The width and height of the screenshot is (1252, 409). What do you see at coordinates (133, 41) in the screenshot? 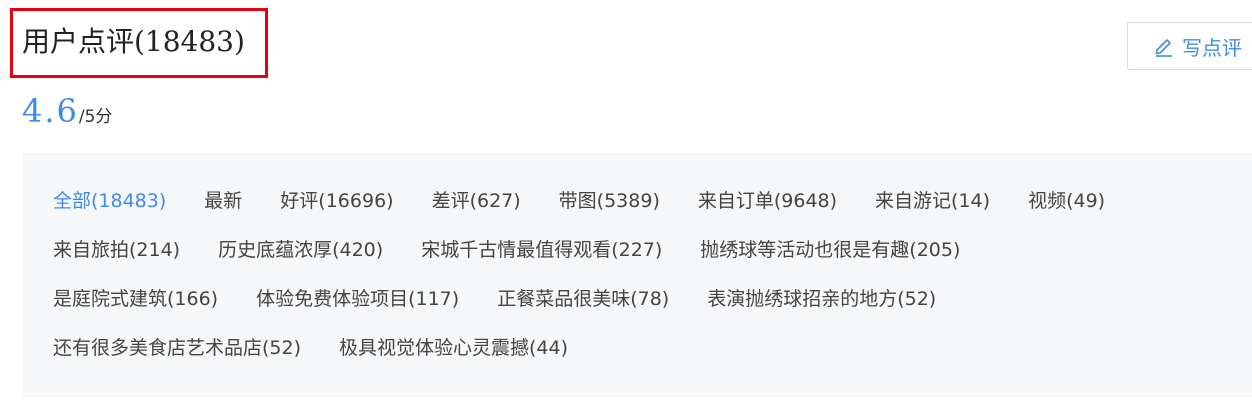
I see `page-title: 用户点评(18483)` at bounding box center [133, 41].